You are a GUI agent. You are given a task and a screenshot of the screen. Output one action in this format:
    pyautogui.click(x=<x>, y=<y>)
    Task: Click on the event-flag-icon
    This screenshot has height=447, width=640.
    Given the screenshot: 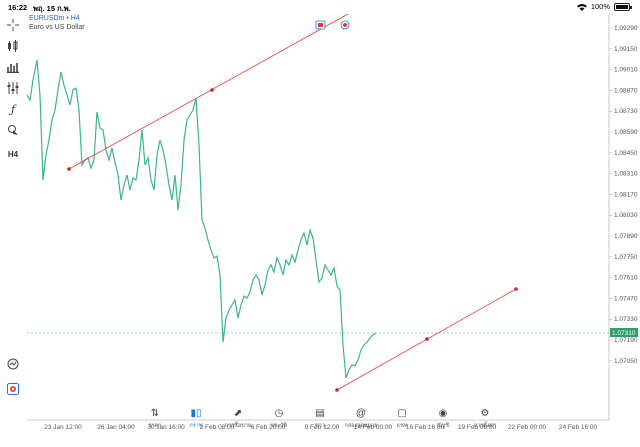 What is the action you would take?
    pyautogui.click(x=320, y=25)
    